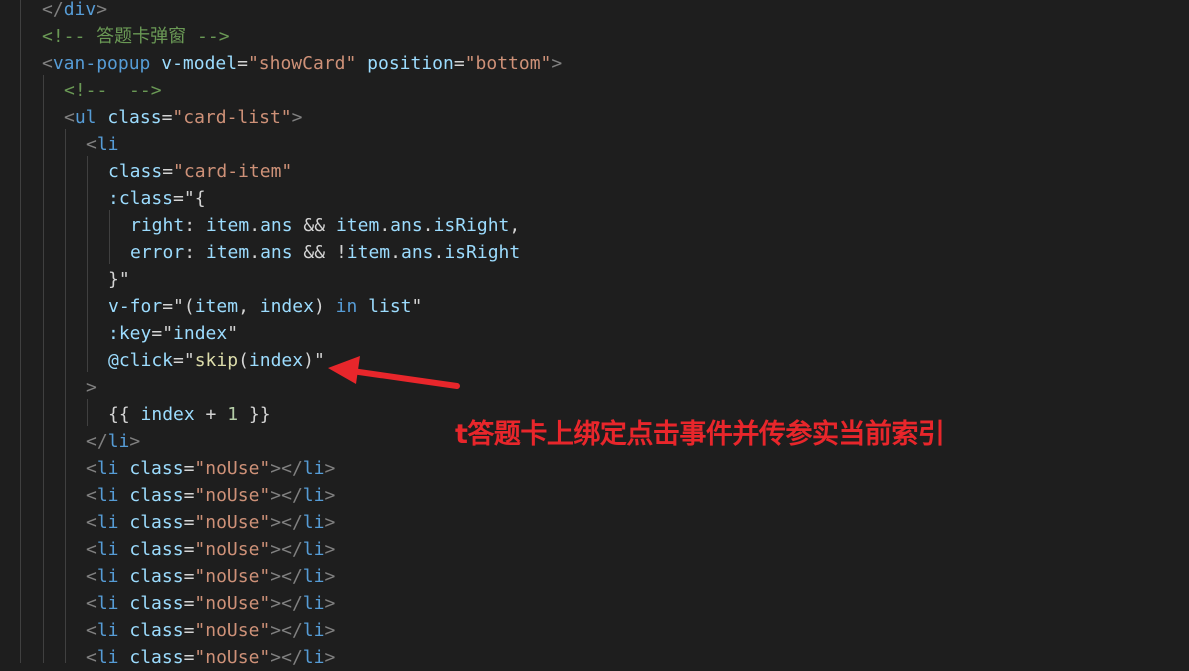  What do you see at coordinates (80, 10) in the screenshot?
I see `code-token: div` at bounding box center [80, 10].